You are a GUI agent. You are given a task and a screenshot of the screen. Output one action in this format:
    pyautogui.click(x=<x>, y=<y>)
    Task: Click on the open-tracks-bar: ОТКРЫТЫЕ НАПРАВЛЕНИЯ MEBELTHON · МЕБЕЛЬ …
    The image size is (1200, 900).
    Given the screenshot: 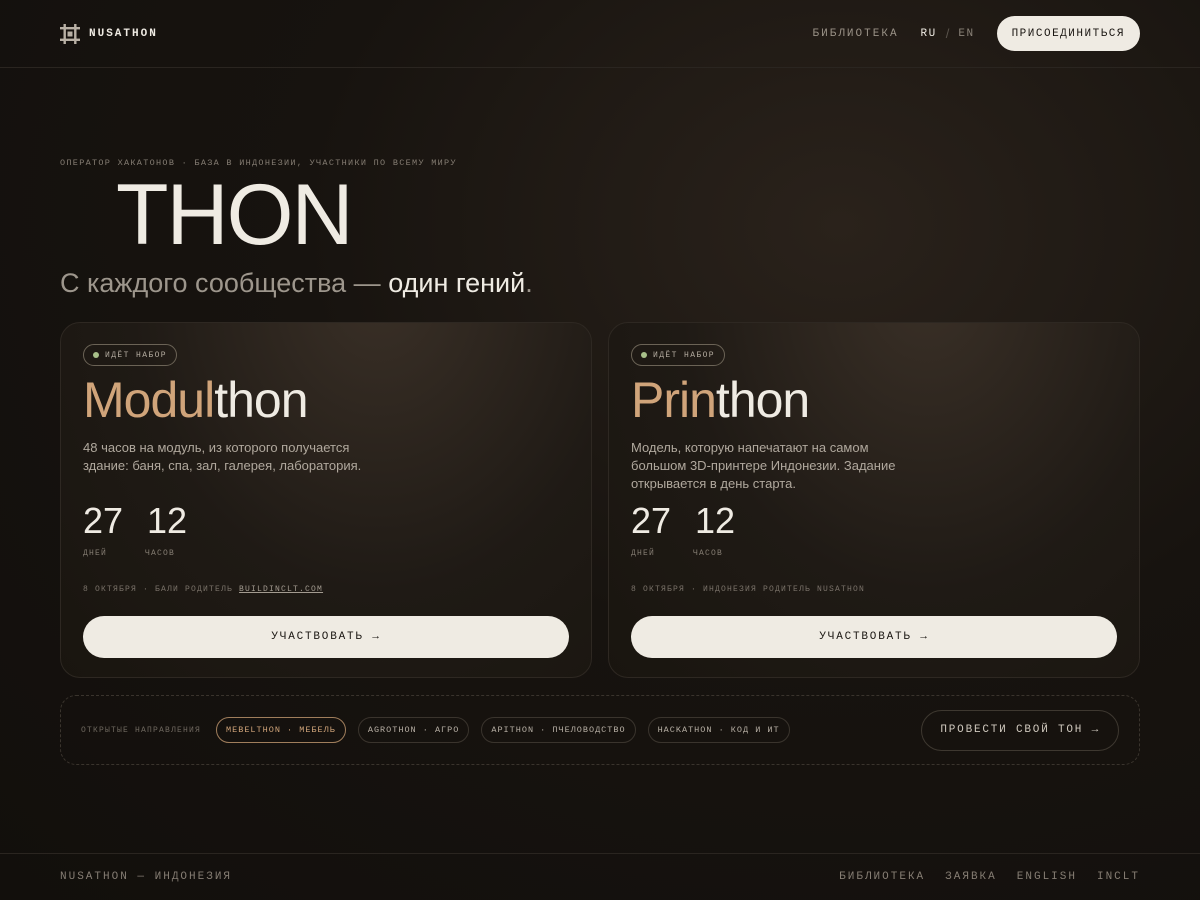 What is the action you would take?
    pyautogui.click(x=600, y=730)
    